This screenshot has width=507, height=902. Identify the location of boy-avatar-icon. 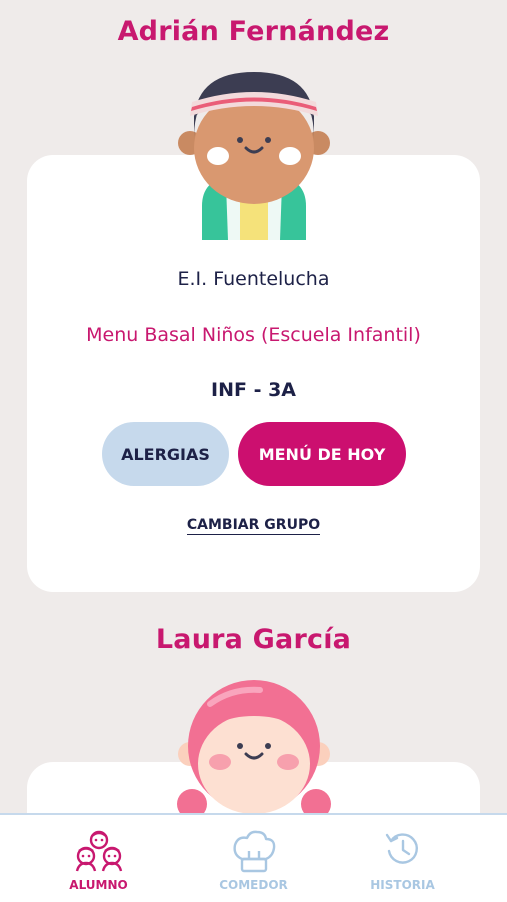
(254, 156).